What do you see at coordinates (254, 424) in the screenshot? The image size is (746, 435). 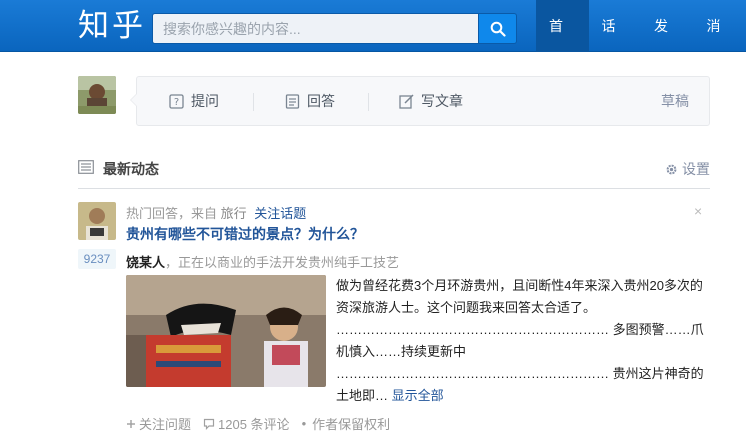 I see `comments-label: 1205 条评论` at bounding box center [254, 424].